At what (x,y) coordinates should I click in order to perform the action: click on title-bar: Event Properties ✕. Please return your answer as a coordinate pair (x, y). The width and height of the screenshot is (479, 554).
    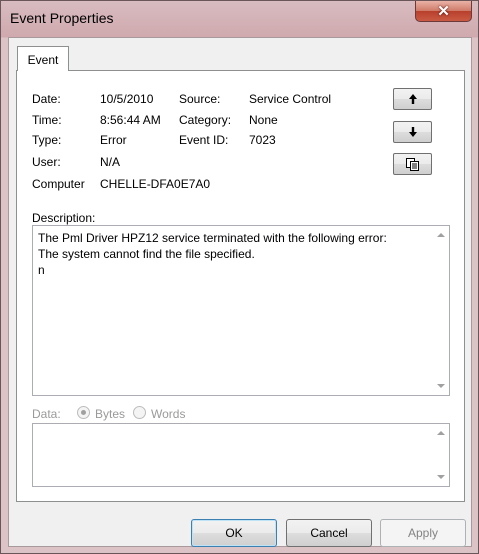
    Looking at the image, I should click on (239, 19).